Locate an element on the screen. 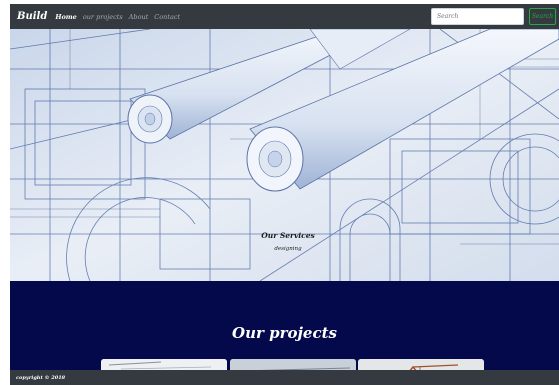 Image resolution: width=559 pixels, height=385 pixels. projects-title: Our projects is located at coordinates (284, 333).